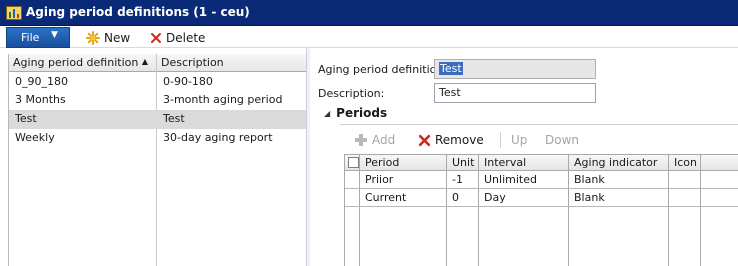  Describe the element at coordinates (463, 162) in the screenshot. I see `column-header-unit: Unit` at that location.